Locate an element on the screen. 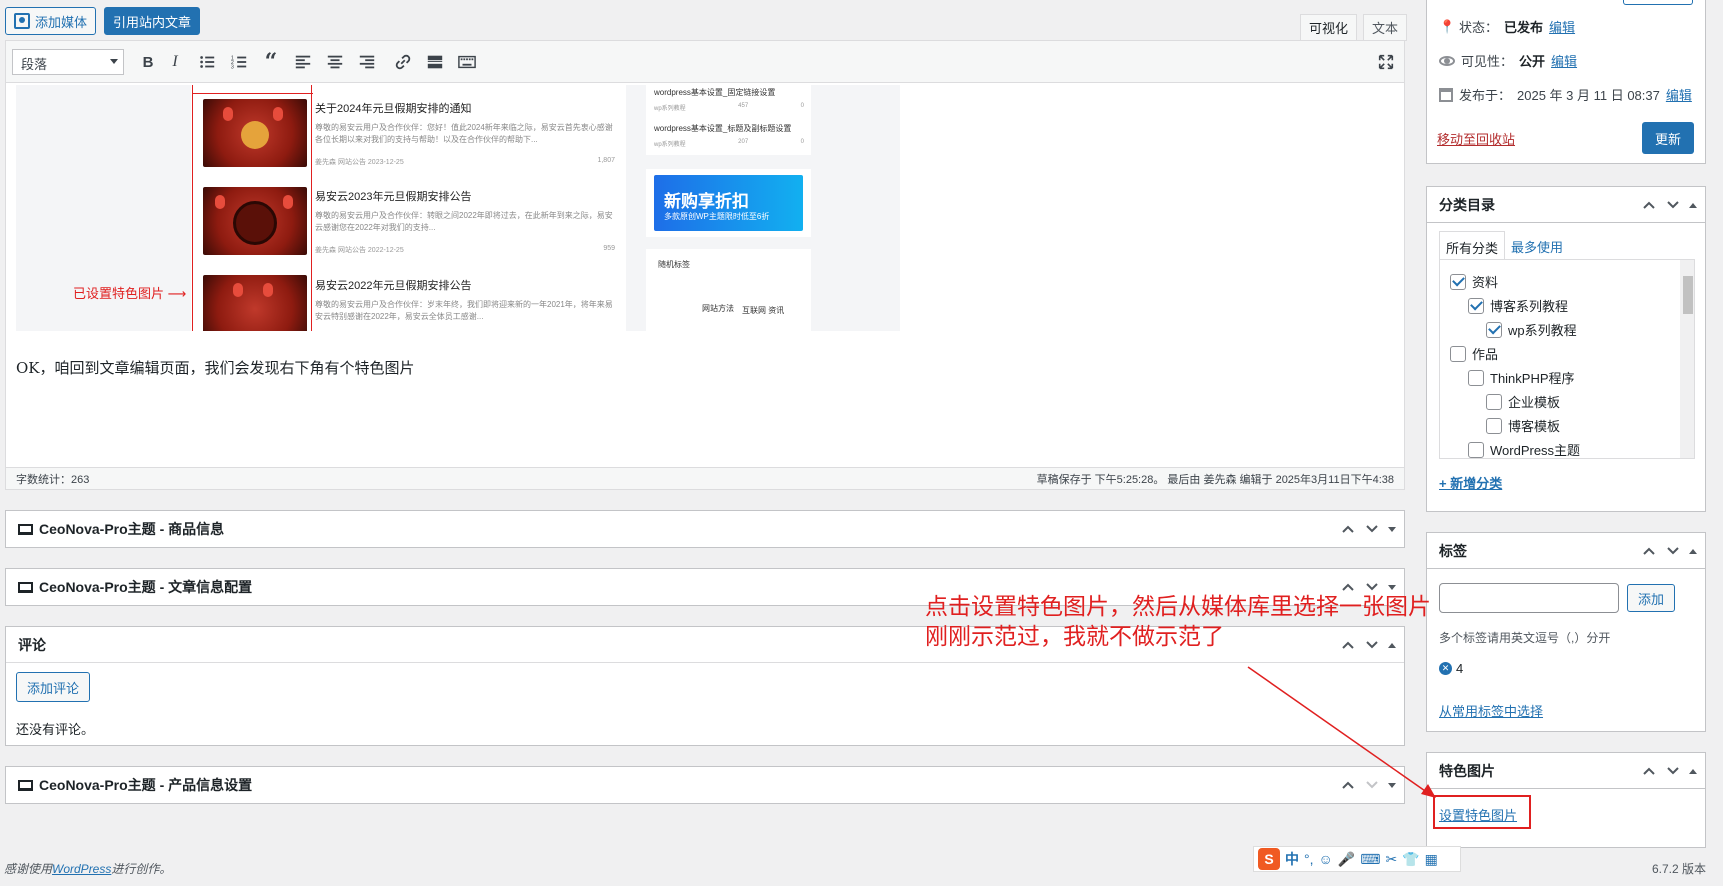 The image size is (1723, 886). post-meta: 姜先森 网站公告 2023-12-25 1,807 is located at coordinates (465, 161).